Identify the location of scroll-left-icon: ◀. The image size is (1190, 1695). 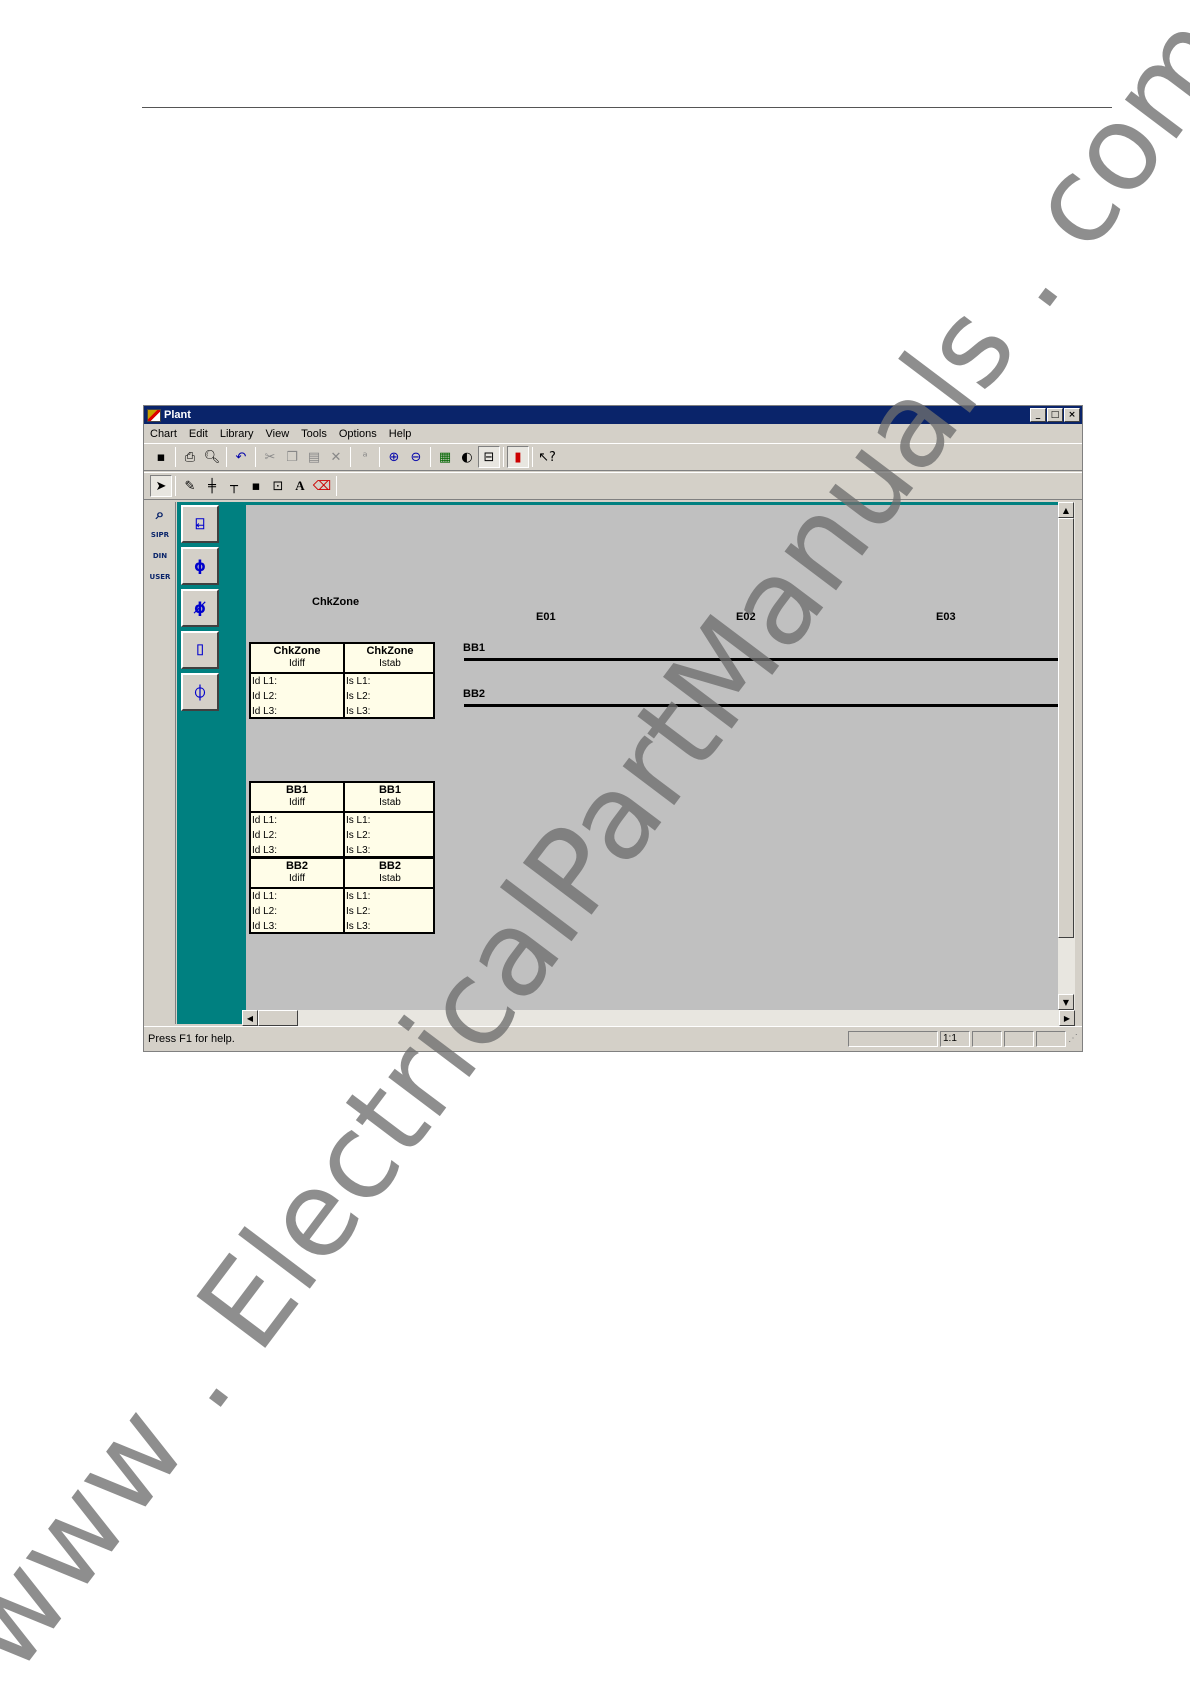
(250, 1018).